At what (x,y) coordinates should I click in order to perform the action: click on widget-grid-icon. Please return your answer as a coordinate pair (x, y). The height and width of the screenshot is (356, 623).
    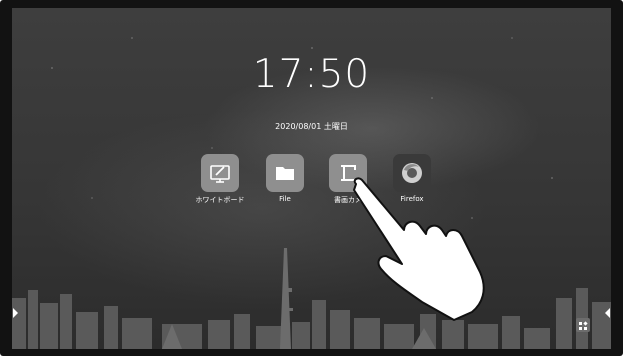
    Looking at the image, I should click on (583, 325).